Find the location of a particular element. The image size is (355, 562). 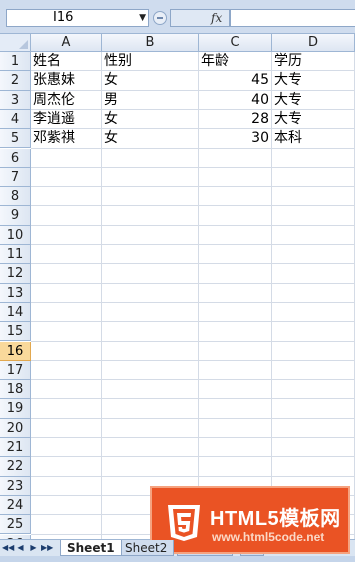

row-header-10: 10 is located at coordinates (15, 235).